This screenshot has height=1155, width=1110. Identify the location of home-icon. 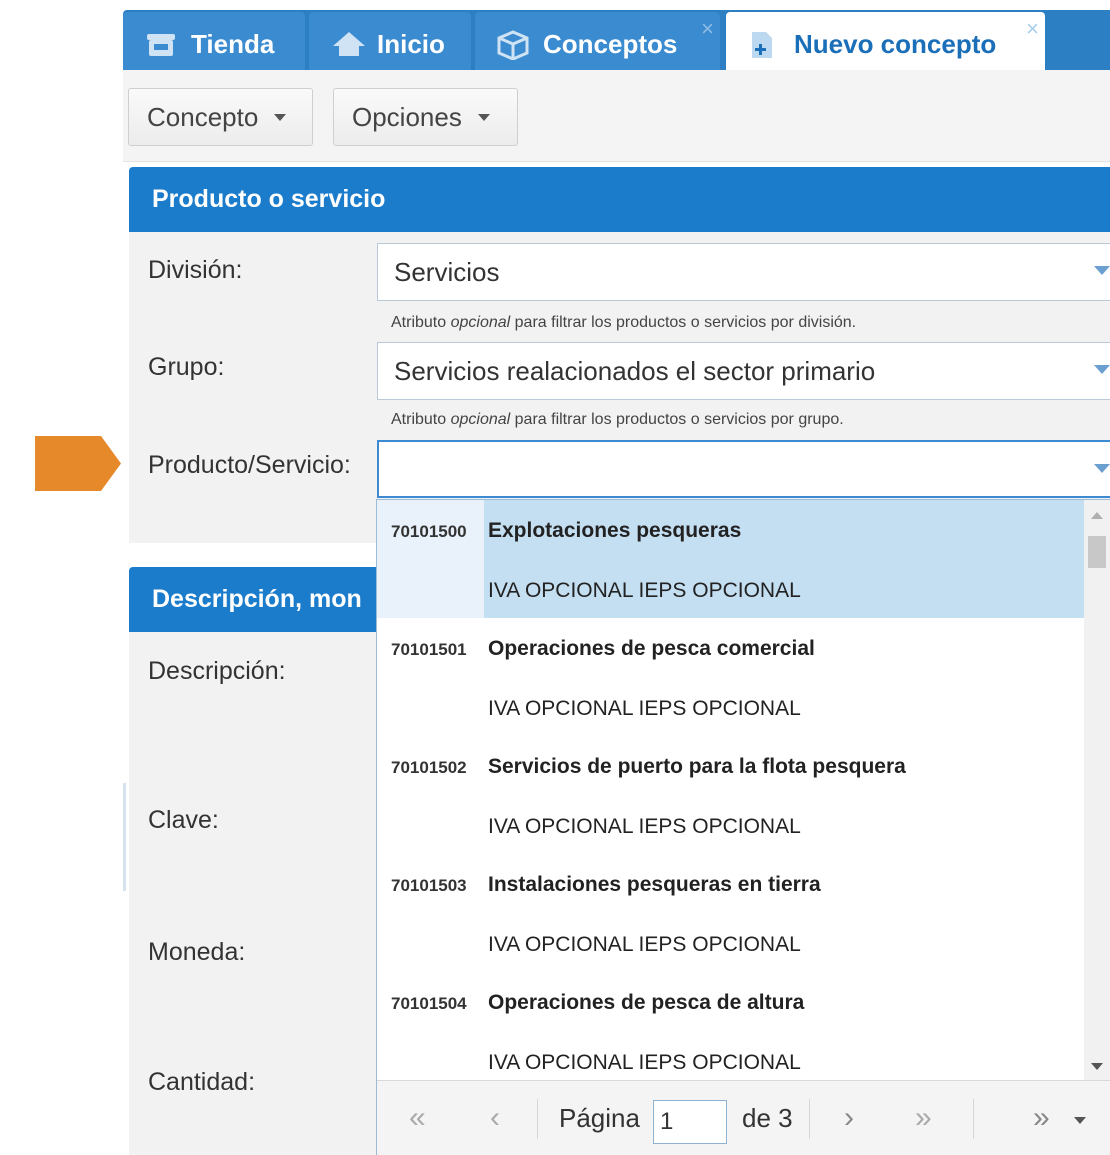
(348, 44).